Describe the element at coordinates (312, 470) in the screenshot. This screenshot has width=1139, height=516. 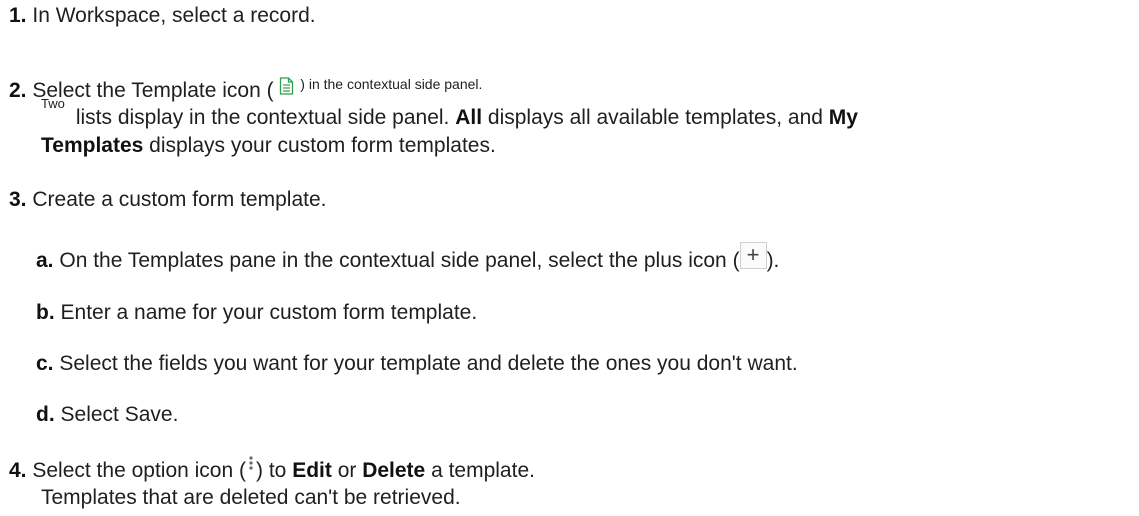
I see `edit-label: Edit` at that location.